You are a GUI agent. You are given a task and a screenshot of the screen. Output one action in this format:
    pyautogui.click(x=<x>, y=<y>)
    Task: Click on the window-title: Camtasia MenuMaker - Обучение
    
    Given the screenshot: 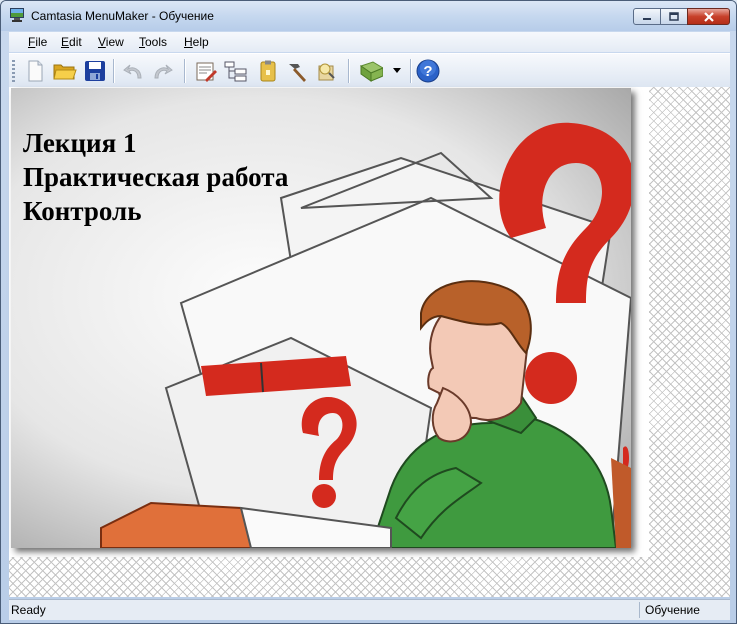 What is the action you would take?
    pyautogui.click(x=122, y=16)
    